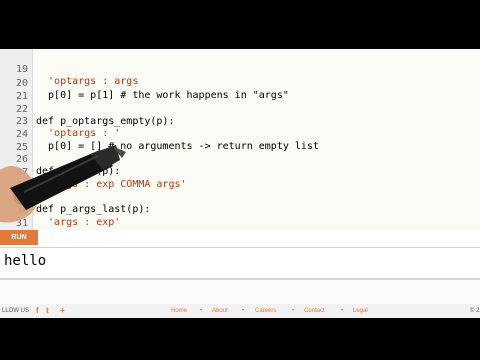 The image size is (480, 360). What do you see at coordinates (179, 311) in the screenshot?
I see `footer-link-home: Home` at bounding box center [179, 311].